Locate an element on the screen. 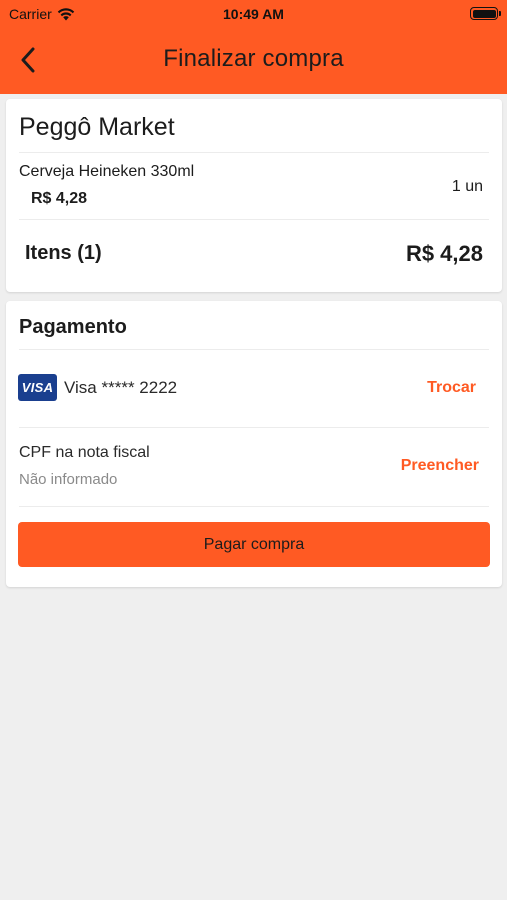 The width and height of the screenshot is (507, 900). fill-cpf-button: Preencher is located at coordinates (440, 466).